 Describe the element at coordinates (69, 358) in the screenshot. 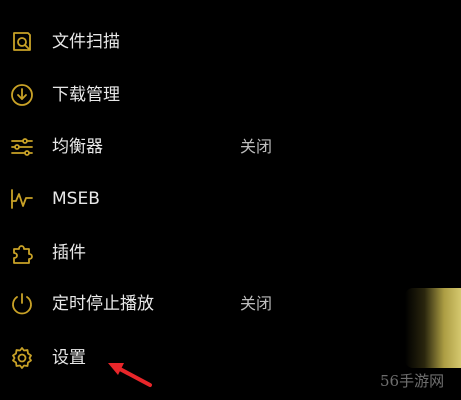

I see `menu-item-label: 设置` at that location.